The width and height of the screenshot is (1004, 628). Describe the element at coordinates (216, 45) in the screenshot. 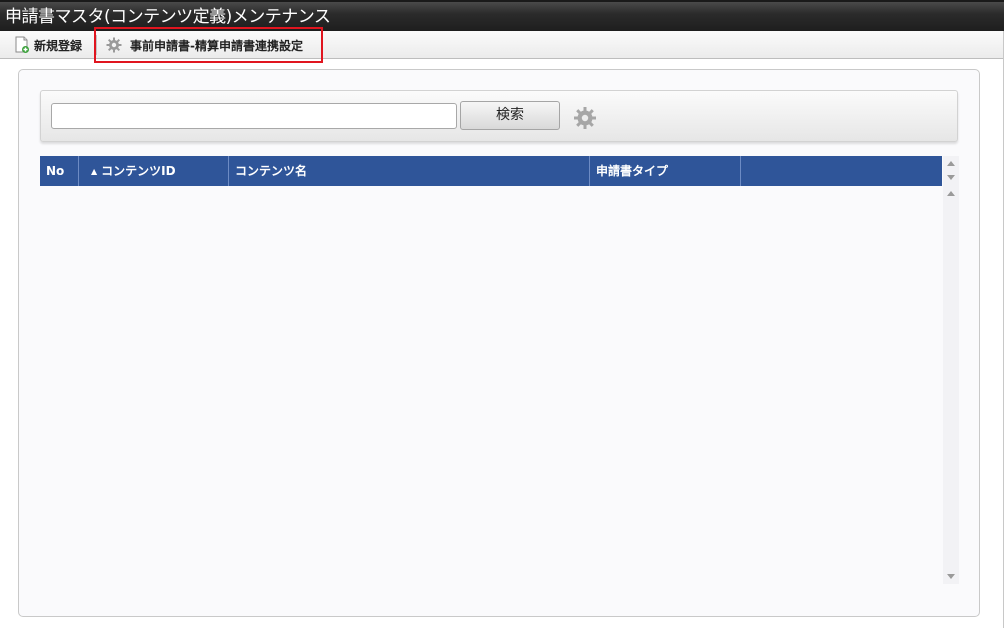

I see `pre-application-settlement-link-label: 事前申請書-精算申請書連携設定` at that location.